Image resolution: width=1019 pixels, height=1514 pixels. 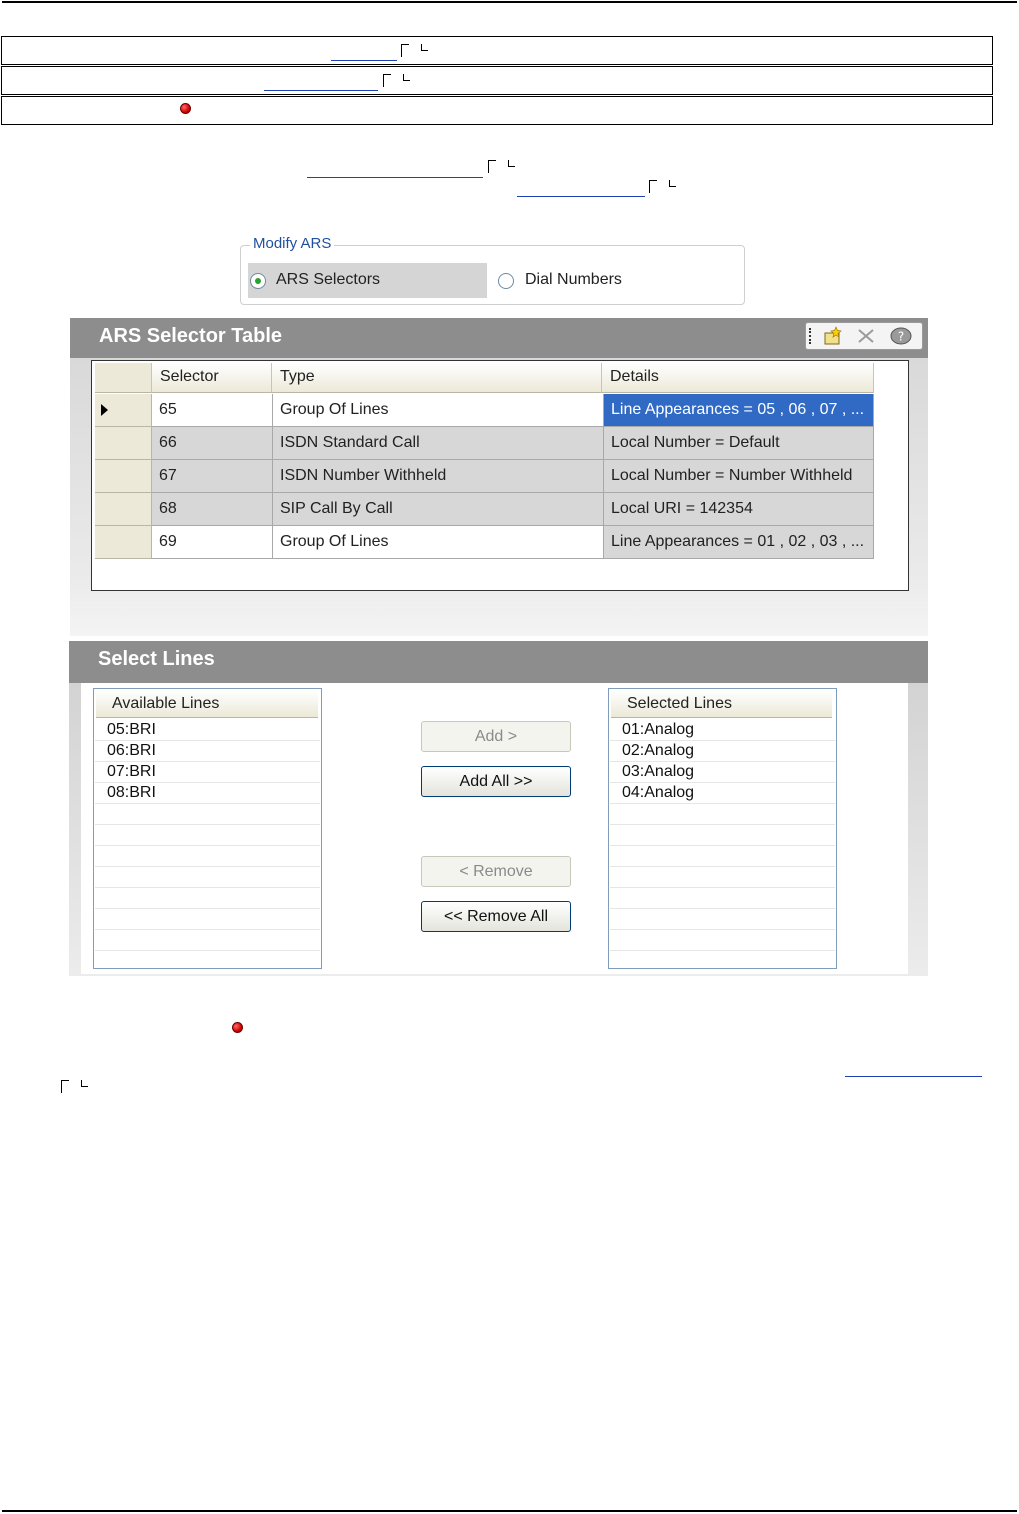 What do you see at coordinates (212, 509) in the screenshot?
I see `table-cell-selector: 68` at bounding box center [212, 509].